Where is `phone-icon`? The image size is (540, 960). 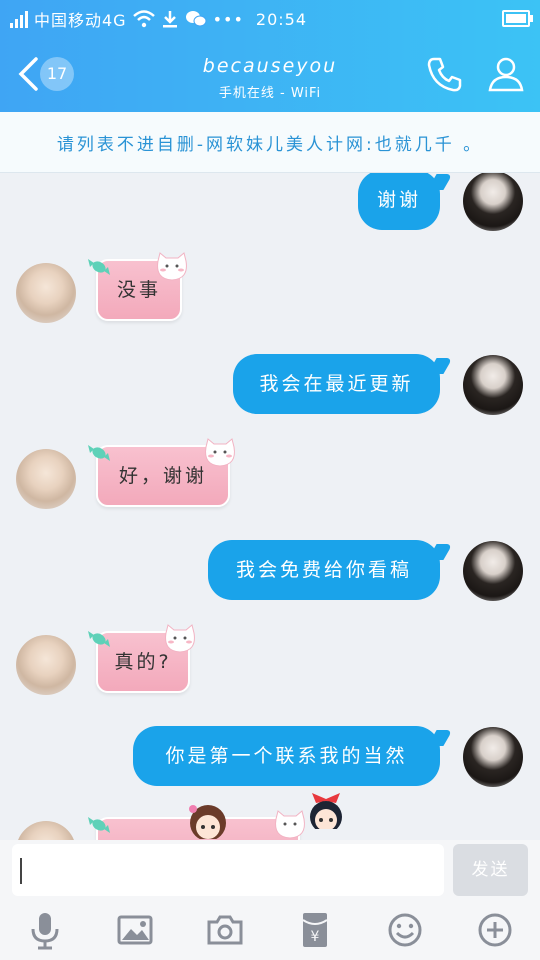
phone-icon is located at coordinates (445, 74).